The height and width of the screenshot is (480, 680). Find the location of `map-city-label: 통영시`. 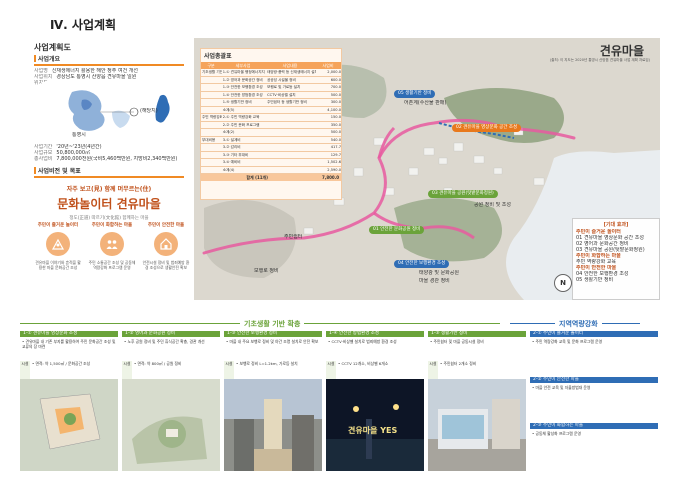

map-city-label: 통영시 is located at coordinates (79, 135).